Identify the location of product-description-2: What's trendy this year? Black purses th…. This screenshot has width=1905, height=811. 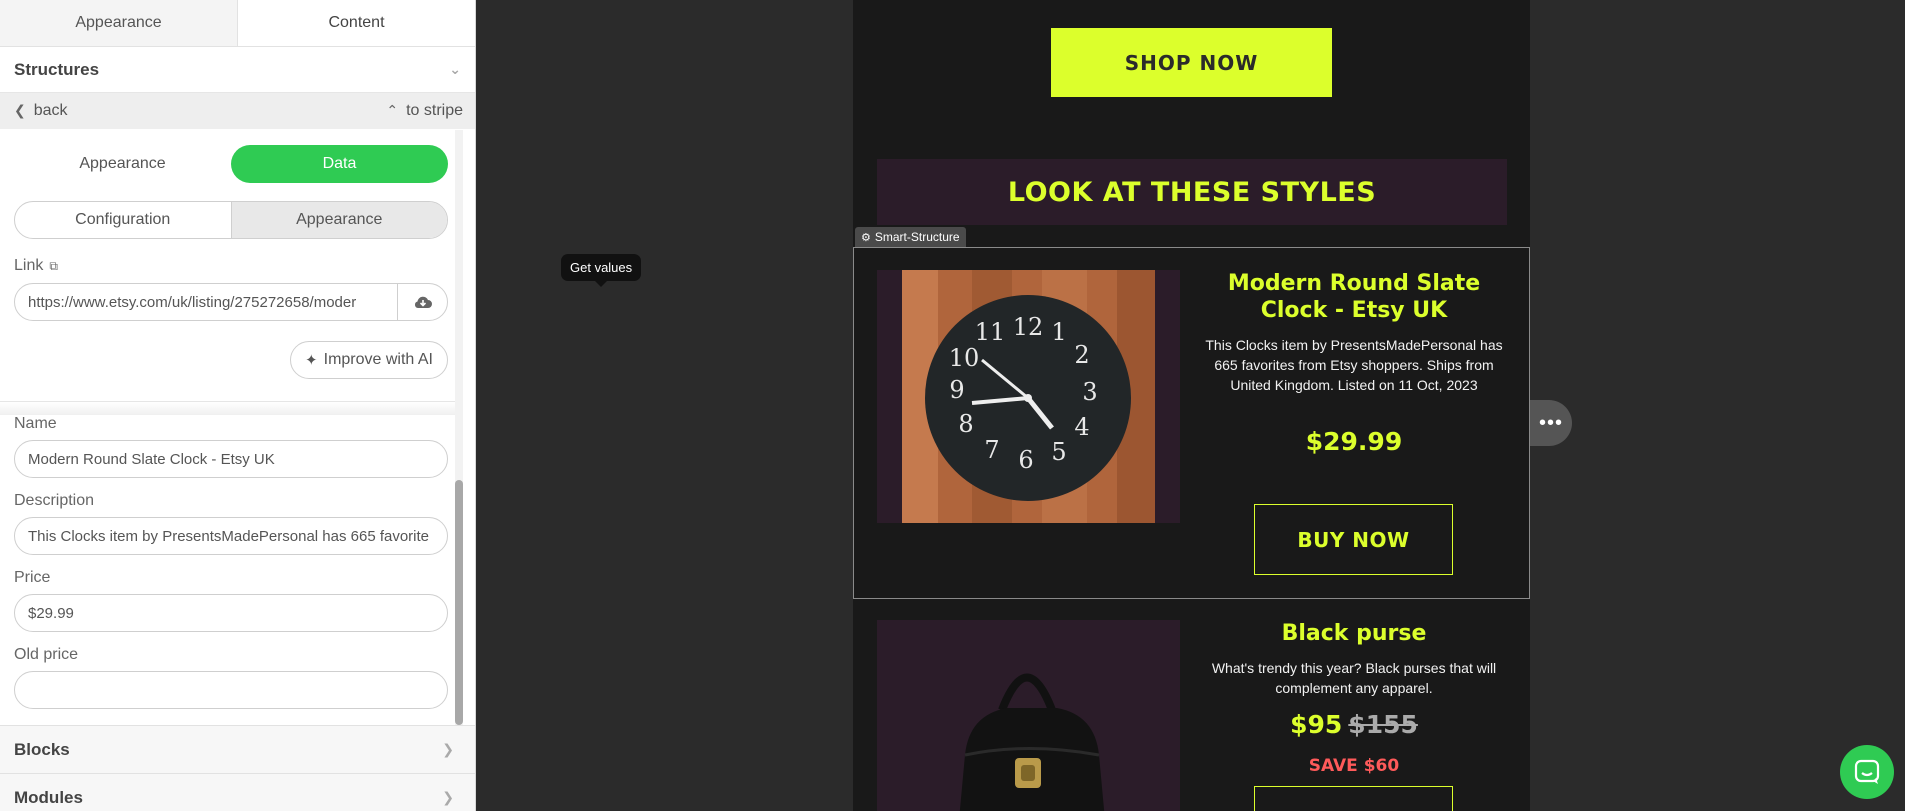
(1354, 678).